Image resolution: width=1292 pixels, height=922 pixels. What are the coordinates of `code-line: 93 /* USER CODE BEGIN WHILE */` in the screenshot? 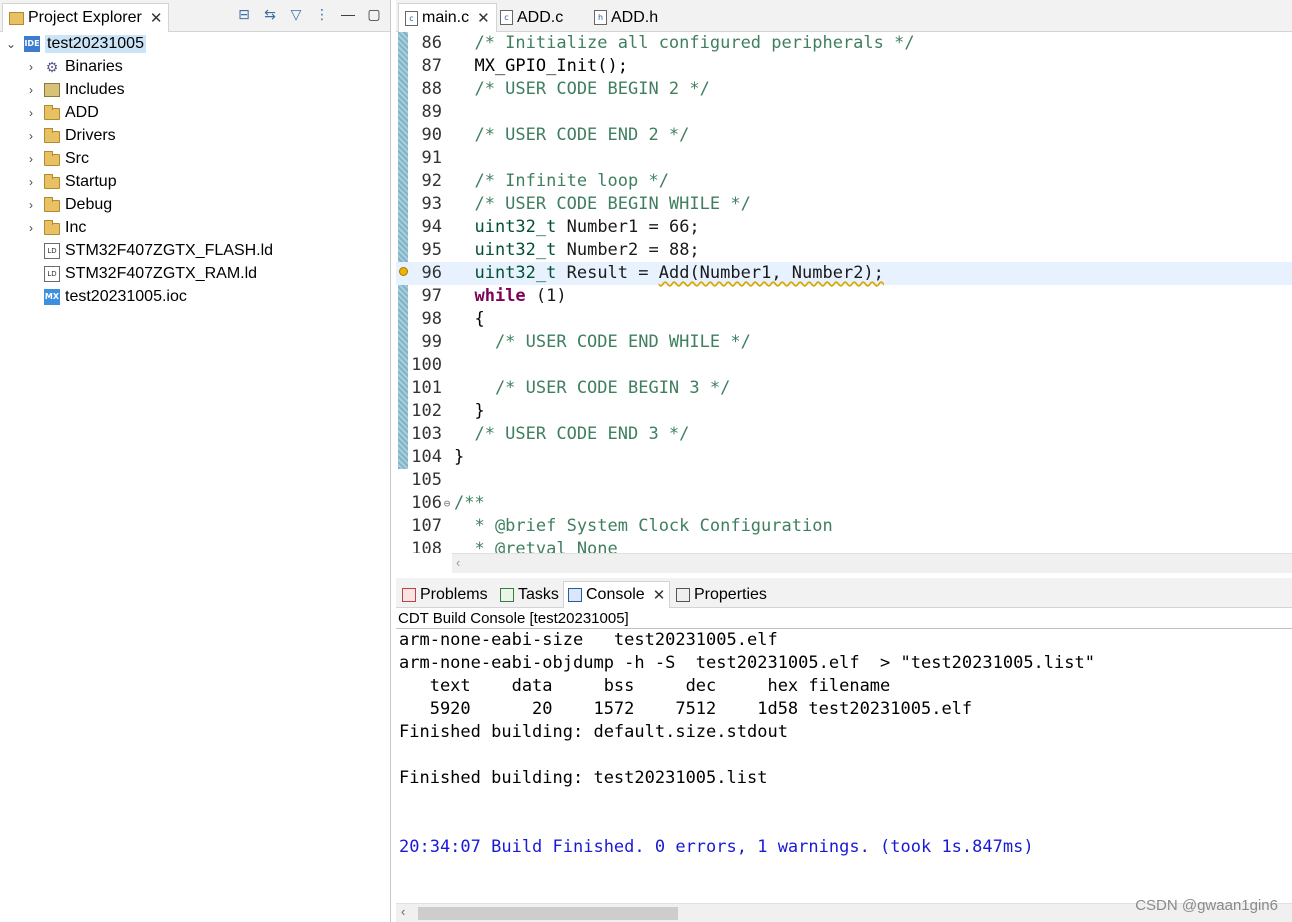 It's located at (844, 204).